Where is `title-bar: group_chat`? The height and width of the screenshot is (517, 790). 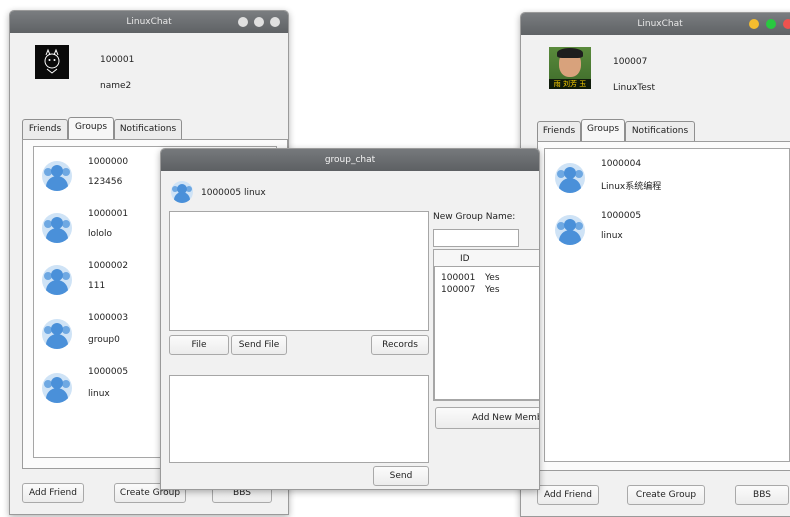 title-bar: group_chat is located at coordinates (350, 160).